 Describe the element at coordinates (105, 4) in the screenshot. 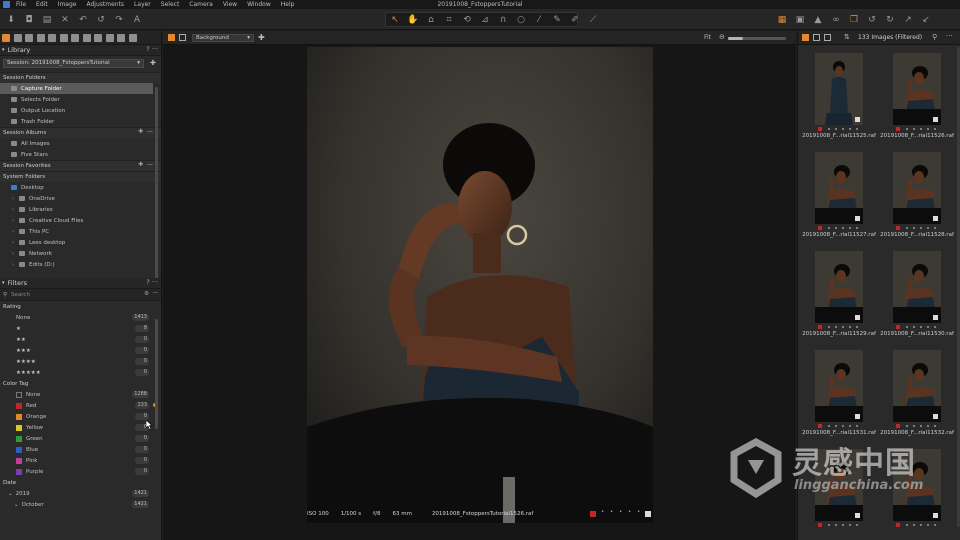

I see `menu-adjustments: Adjustments` at that location.